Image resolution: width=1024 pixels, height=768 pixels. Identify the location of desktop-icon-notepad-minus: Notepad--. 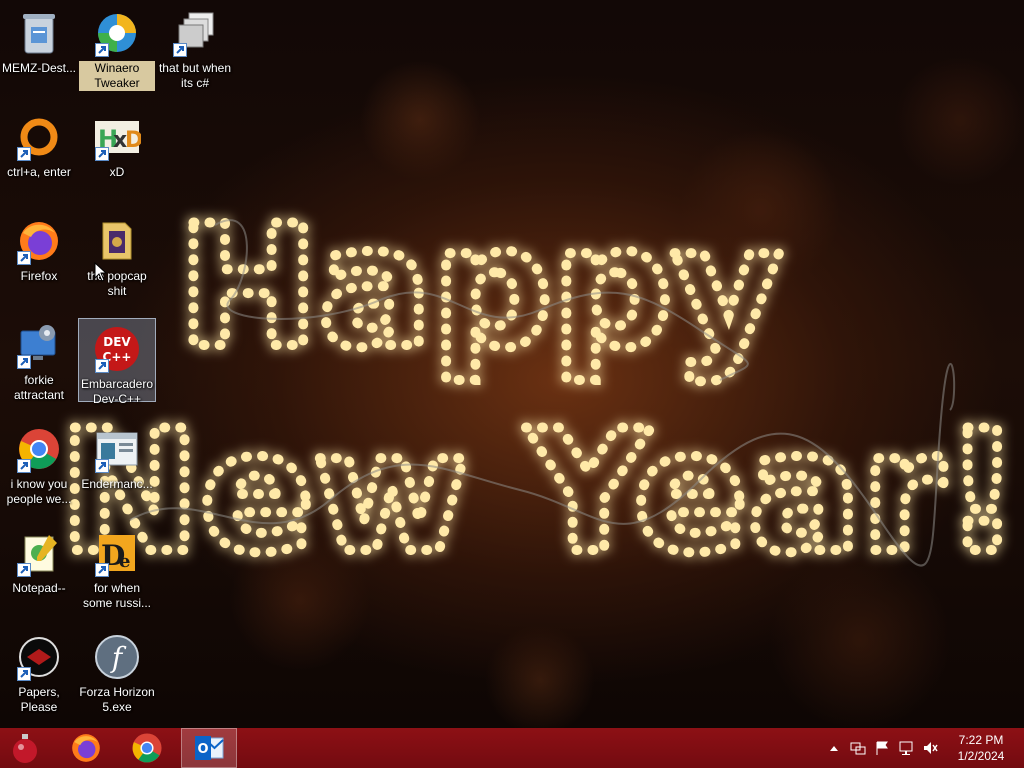
(39, 570).